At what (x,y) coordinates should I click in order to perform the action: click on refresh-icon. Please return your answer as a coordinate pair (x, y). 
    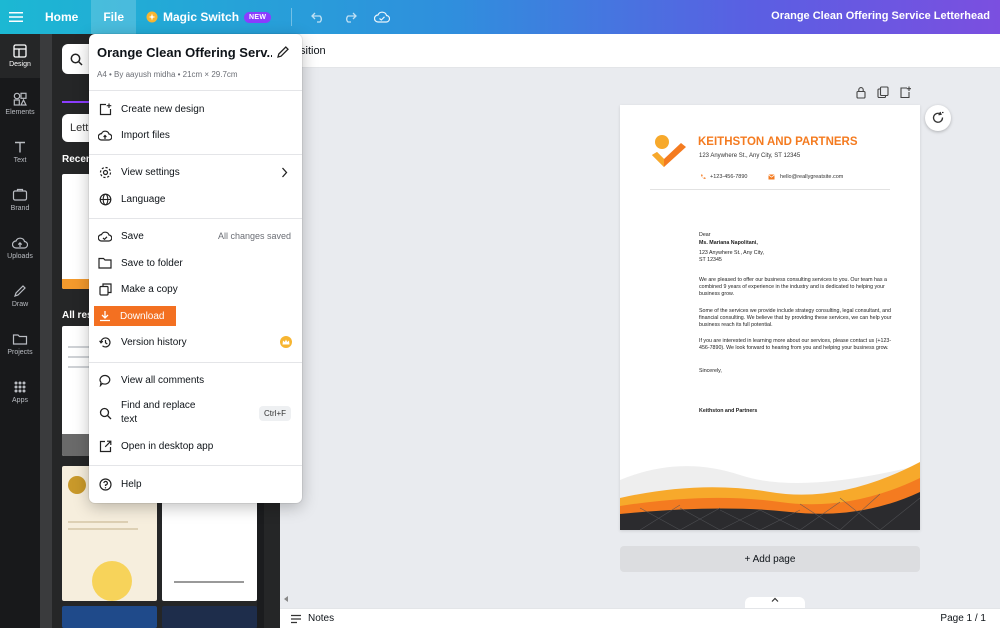
    Looking at the image, I should click on (938, 117).